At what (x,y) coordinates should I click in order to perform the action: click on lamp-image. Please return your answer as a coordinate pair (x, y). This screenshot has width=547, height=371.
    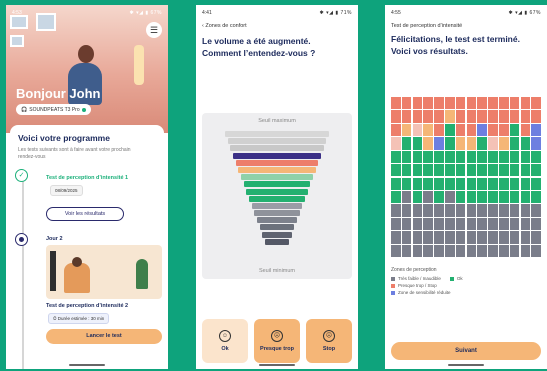
    Looking at the image, I should click on (139, 65).